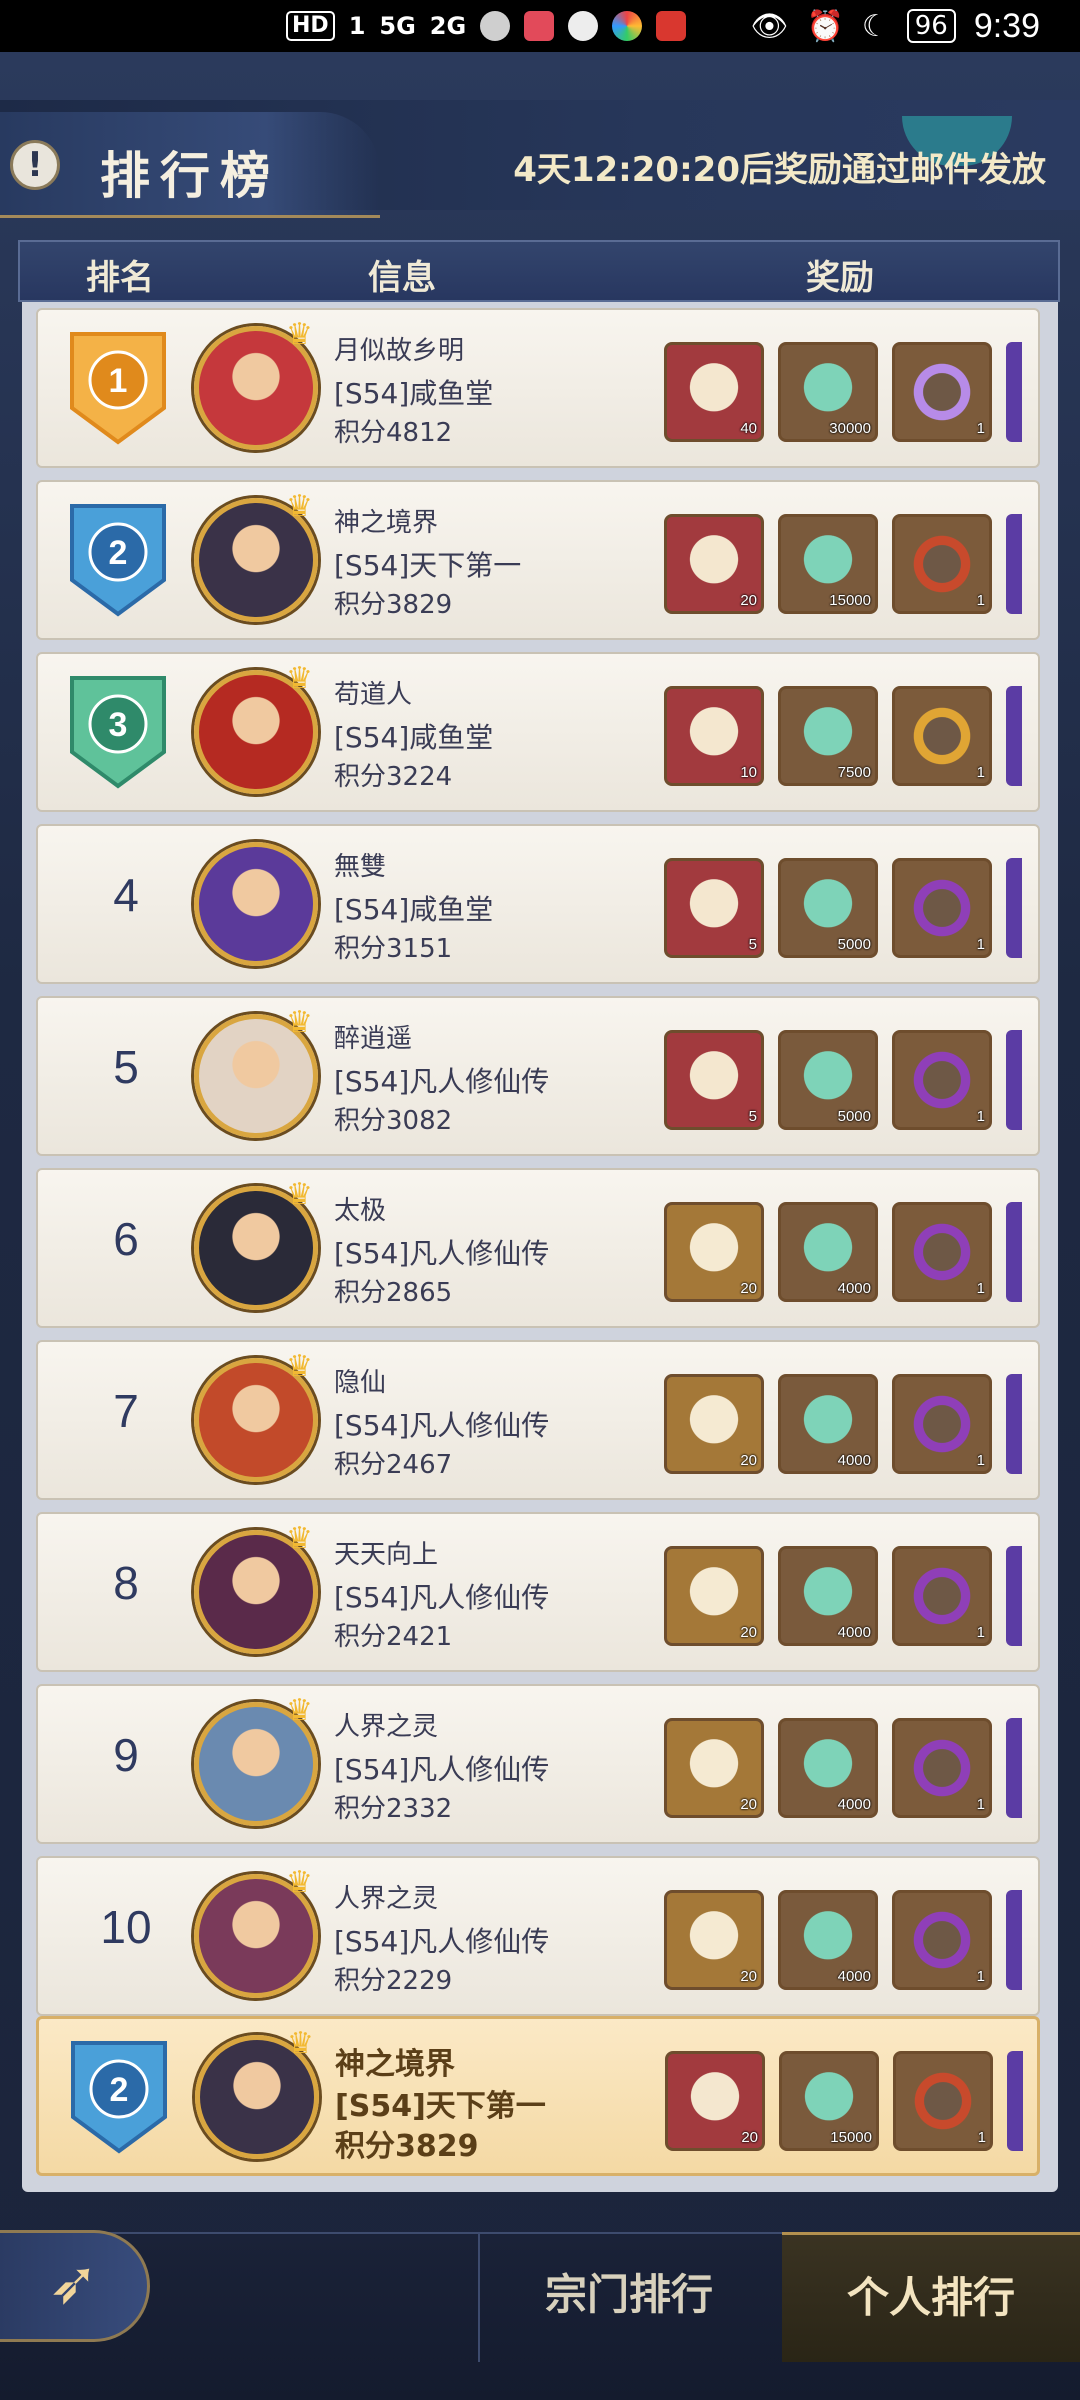 Image resolution: width=1080 pixels, height=2400 pixels. I want to click on exclamation-icon: !, so click(35, 165).